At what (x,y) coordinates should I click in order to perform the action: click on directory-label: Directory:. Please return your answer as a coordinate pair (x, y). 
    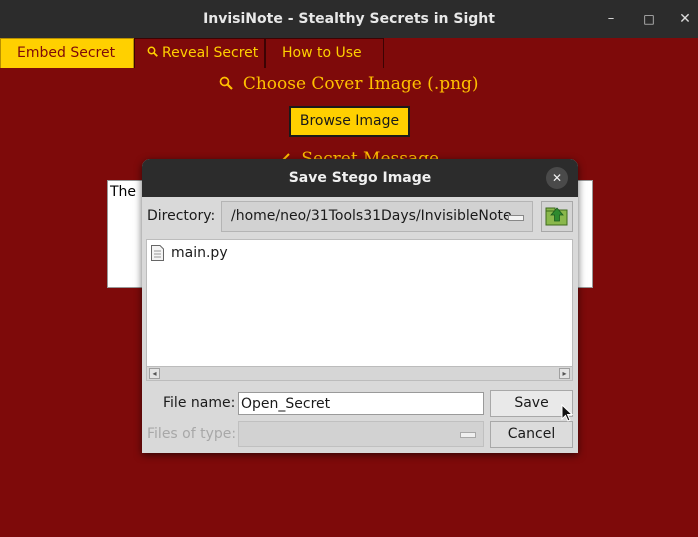
    Looking at the image, I should click on (181, 216).